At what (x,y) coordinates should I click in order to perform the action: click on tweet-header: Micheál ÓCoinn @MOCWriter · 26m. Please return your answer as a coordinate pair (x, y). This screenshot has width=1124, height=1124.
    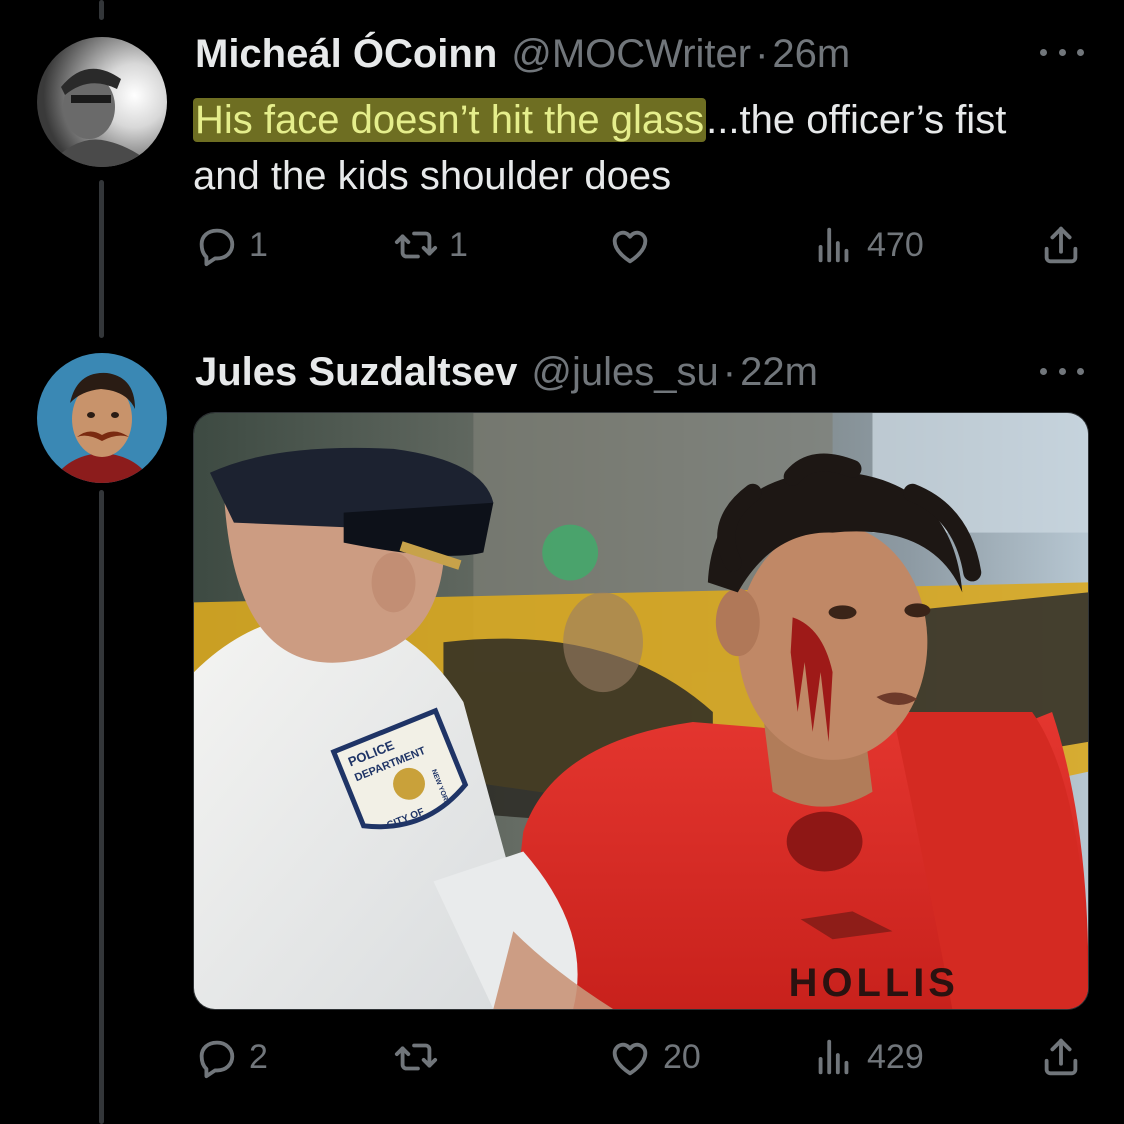
    Looking at the image, I should click on (522, 54).